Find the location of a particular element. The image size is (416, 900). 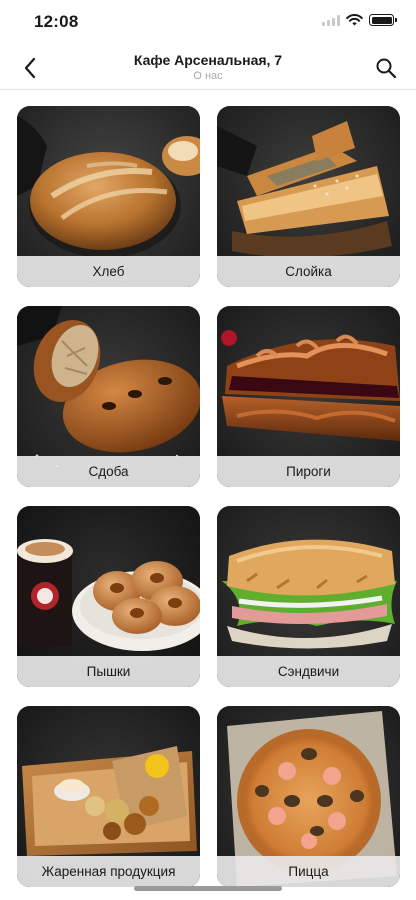

battery-icon is located at coordinates (383, 20).